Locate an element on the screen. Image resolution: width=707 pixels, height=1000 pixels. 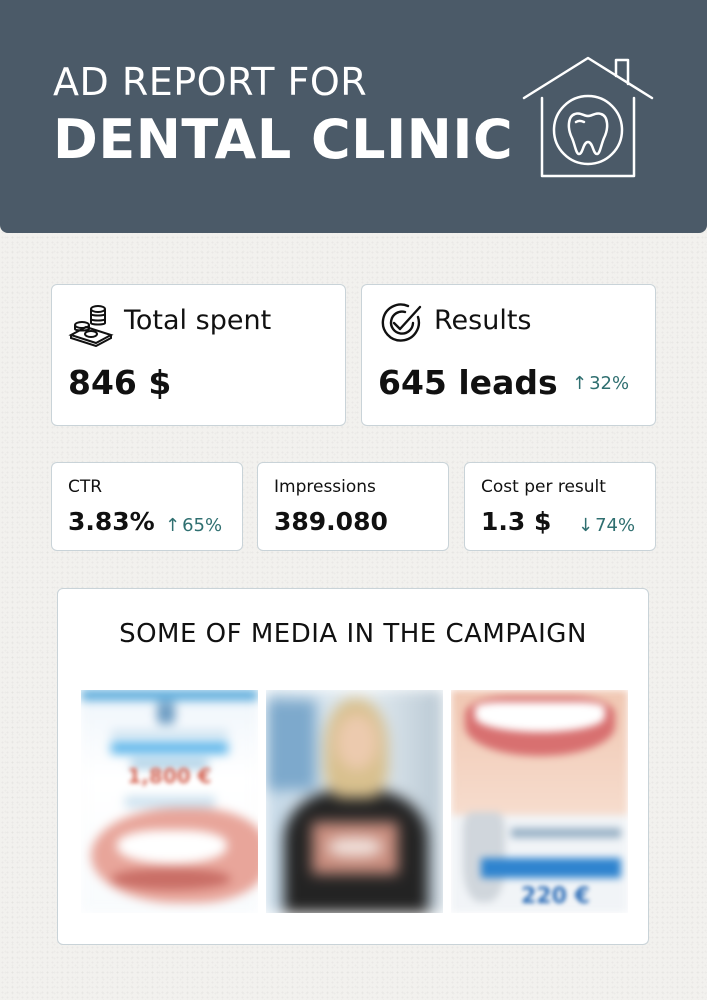
money-stack-icon is located at coordinates (91, 326).